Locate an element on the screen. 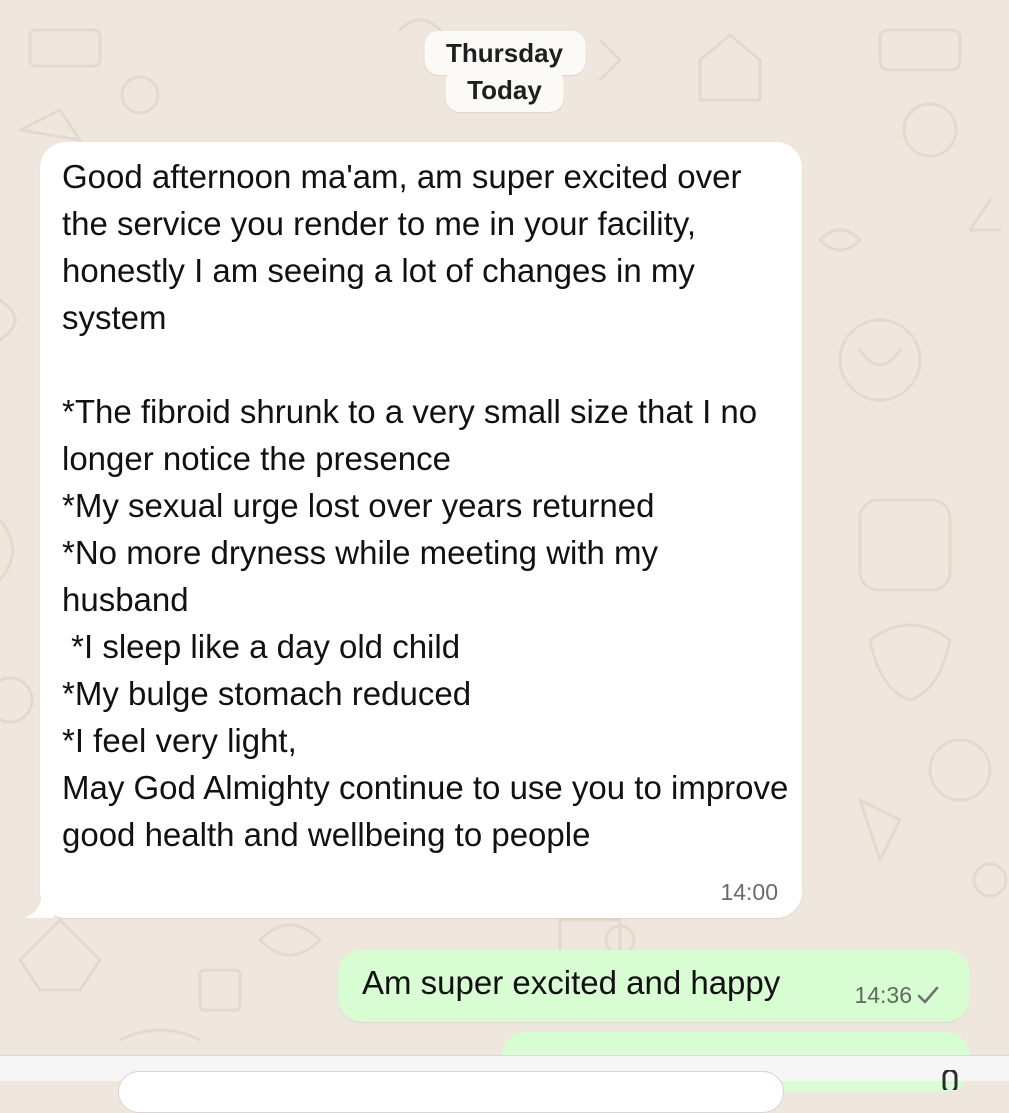 This screenshot has width=1009, height=1113. bubble-tail-icon is located at coordinates (39, 904).